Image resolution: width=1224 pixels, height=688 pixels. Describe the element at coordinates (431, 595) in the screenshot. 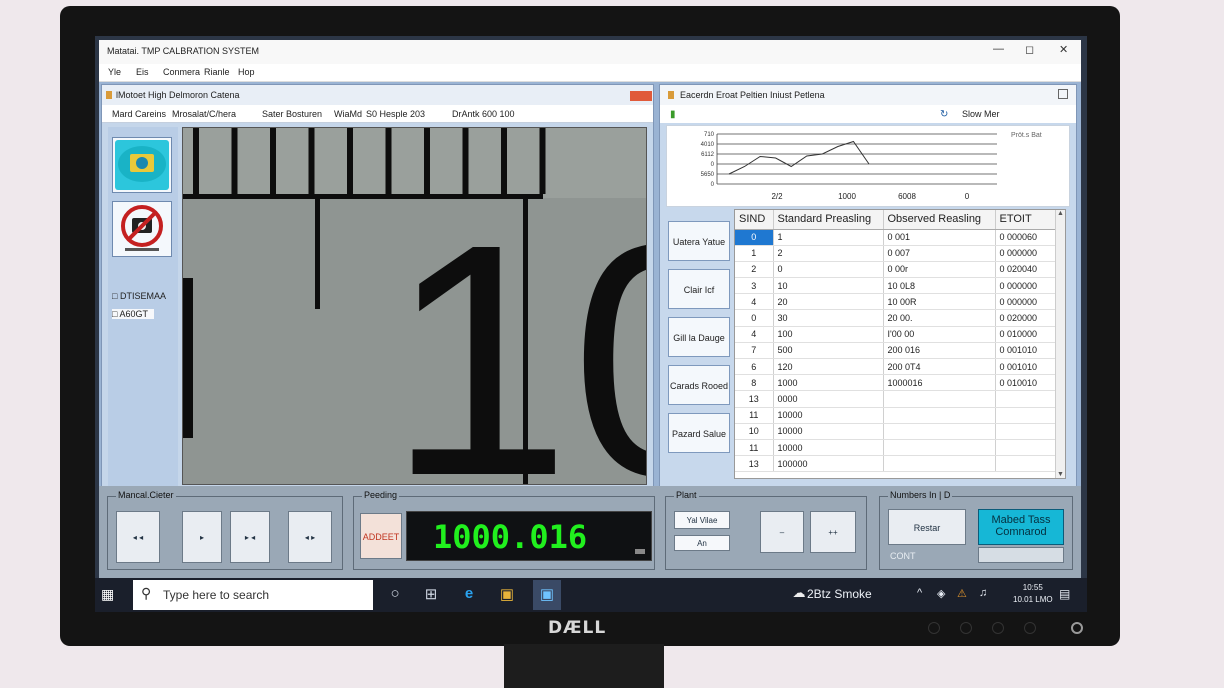

I see `widgets-icon: ⊞` at that location.